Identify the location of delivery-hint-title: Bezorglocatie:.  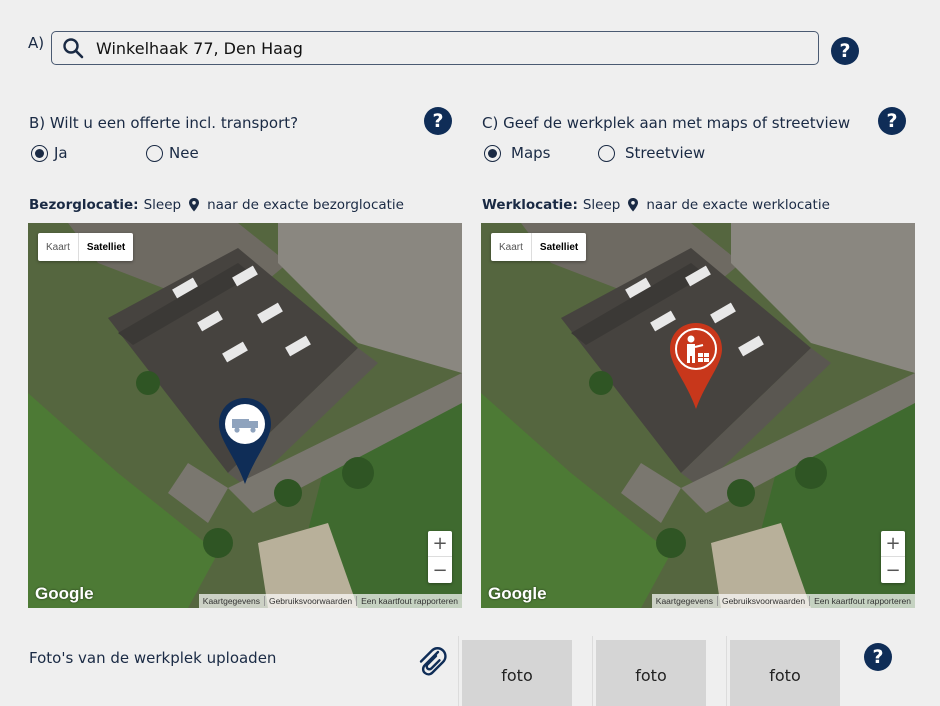
(84, 205).